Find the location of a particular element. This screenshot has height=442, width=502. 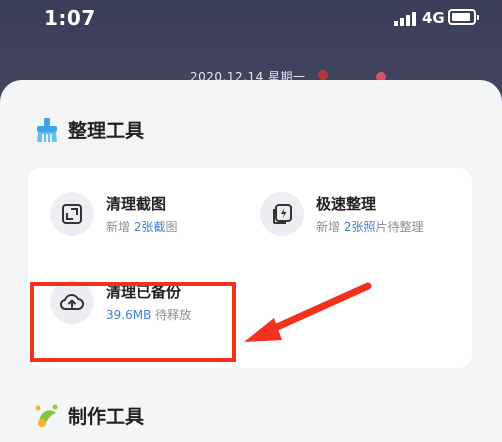

tool-subtitle: 新增 2张截图 is located at coordinates (142, 227).